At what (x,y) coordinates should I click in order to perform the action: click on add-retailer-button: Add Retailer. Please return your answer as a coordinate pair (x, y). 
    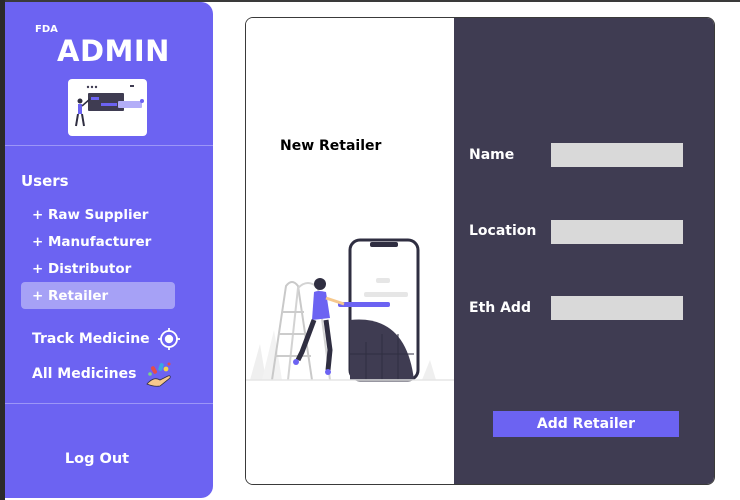
    Looking at the image, I should click on (586, 424).